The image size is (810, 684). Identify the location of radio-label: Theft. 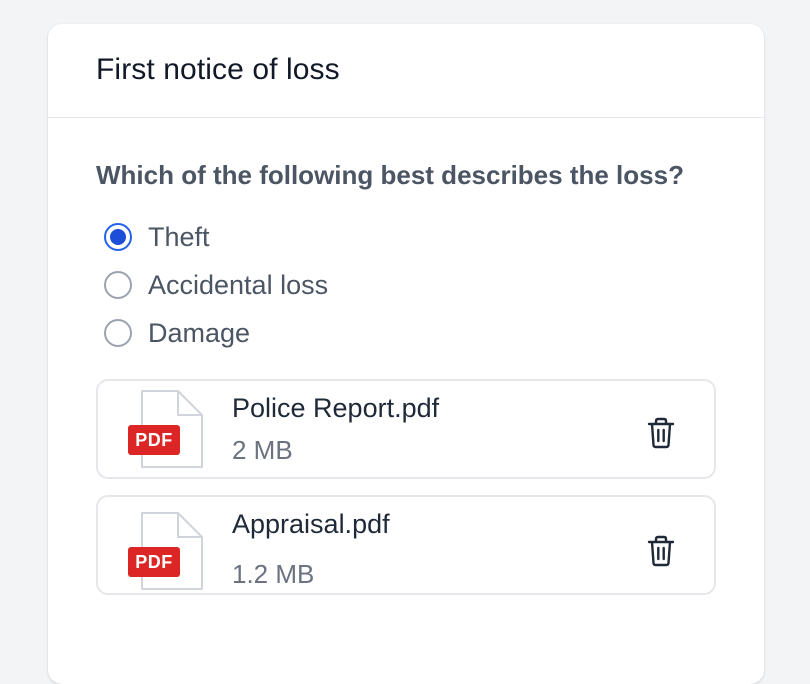
(179, 236).